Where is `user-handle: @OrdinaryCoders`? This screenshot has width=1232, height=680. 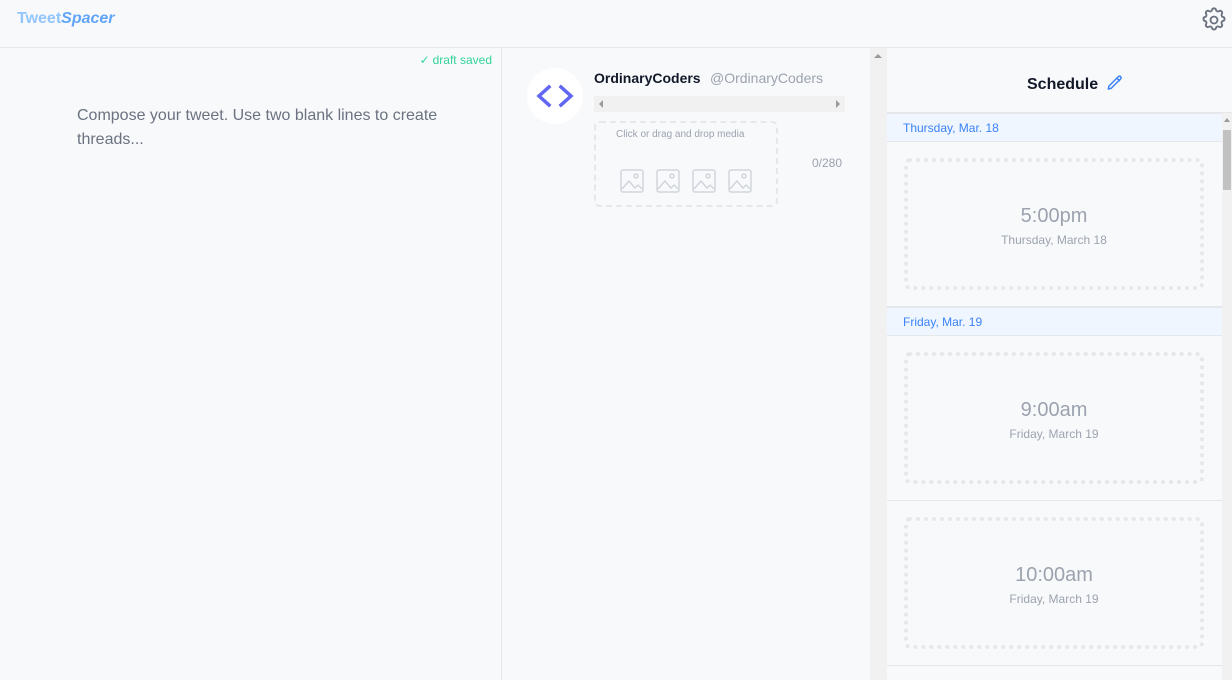
user-handle: @OrdinaryCoders is located at coordinates (767, 78).